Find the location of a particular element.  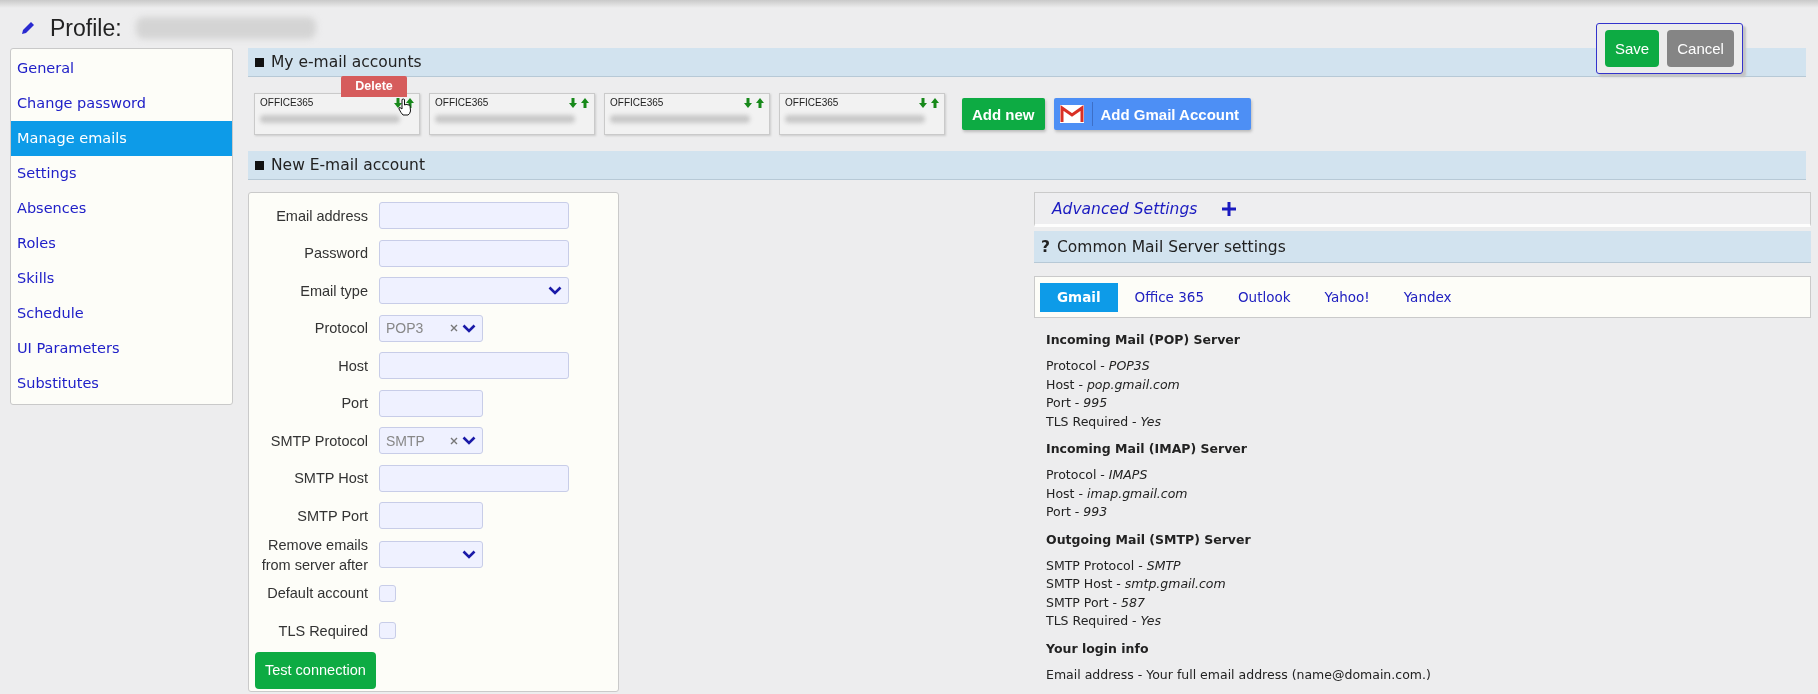

plus-icon is located at coordinates (1229, 208).